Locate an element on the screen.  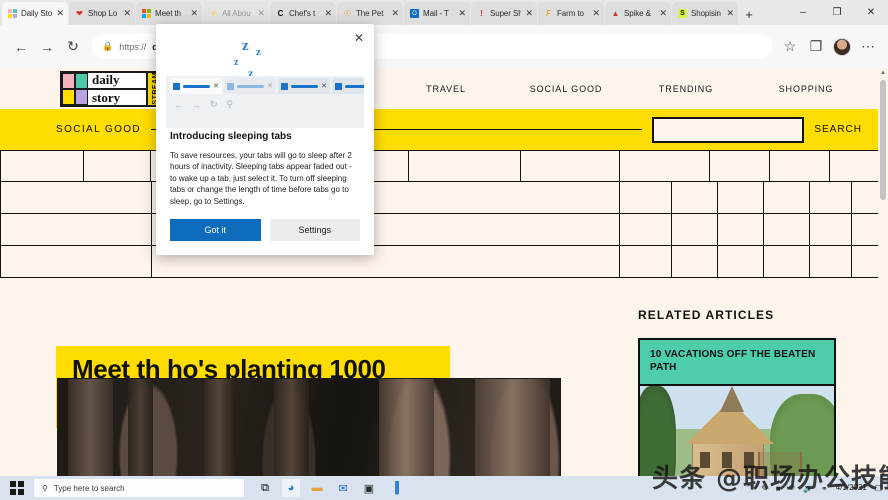
toolbar-actions: ☆ ❐ ⋯ is located at coordinates (829, 47).